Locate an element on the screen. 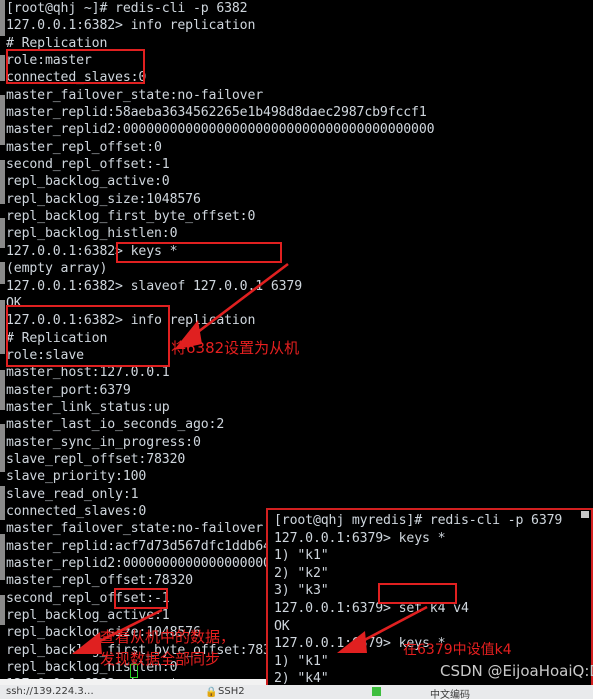 Image resolution: width=593 pixels, height=699 pixels. status-bar: ssh://139.224.3… 🔒 SSH2 中文编码 is located at coordinates (296, 692).